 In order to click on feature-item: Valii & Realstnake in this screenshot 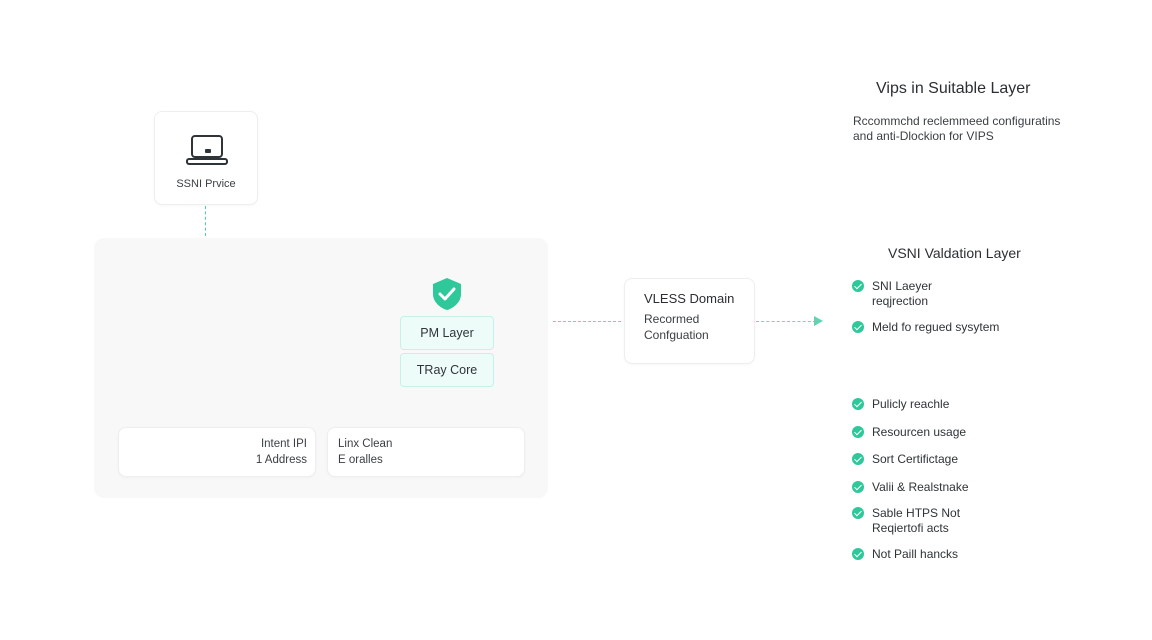, I will do `click(910, 487)`.